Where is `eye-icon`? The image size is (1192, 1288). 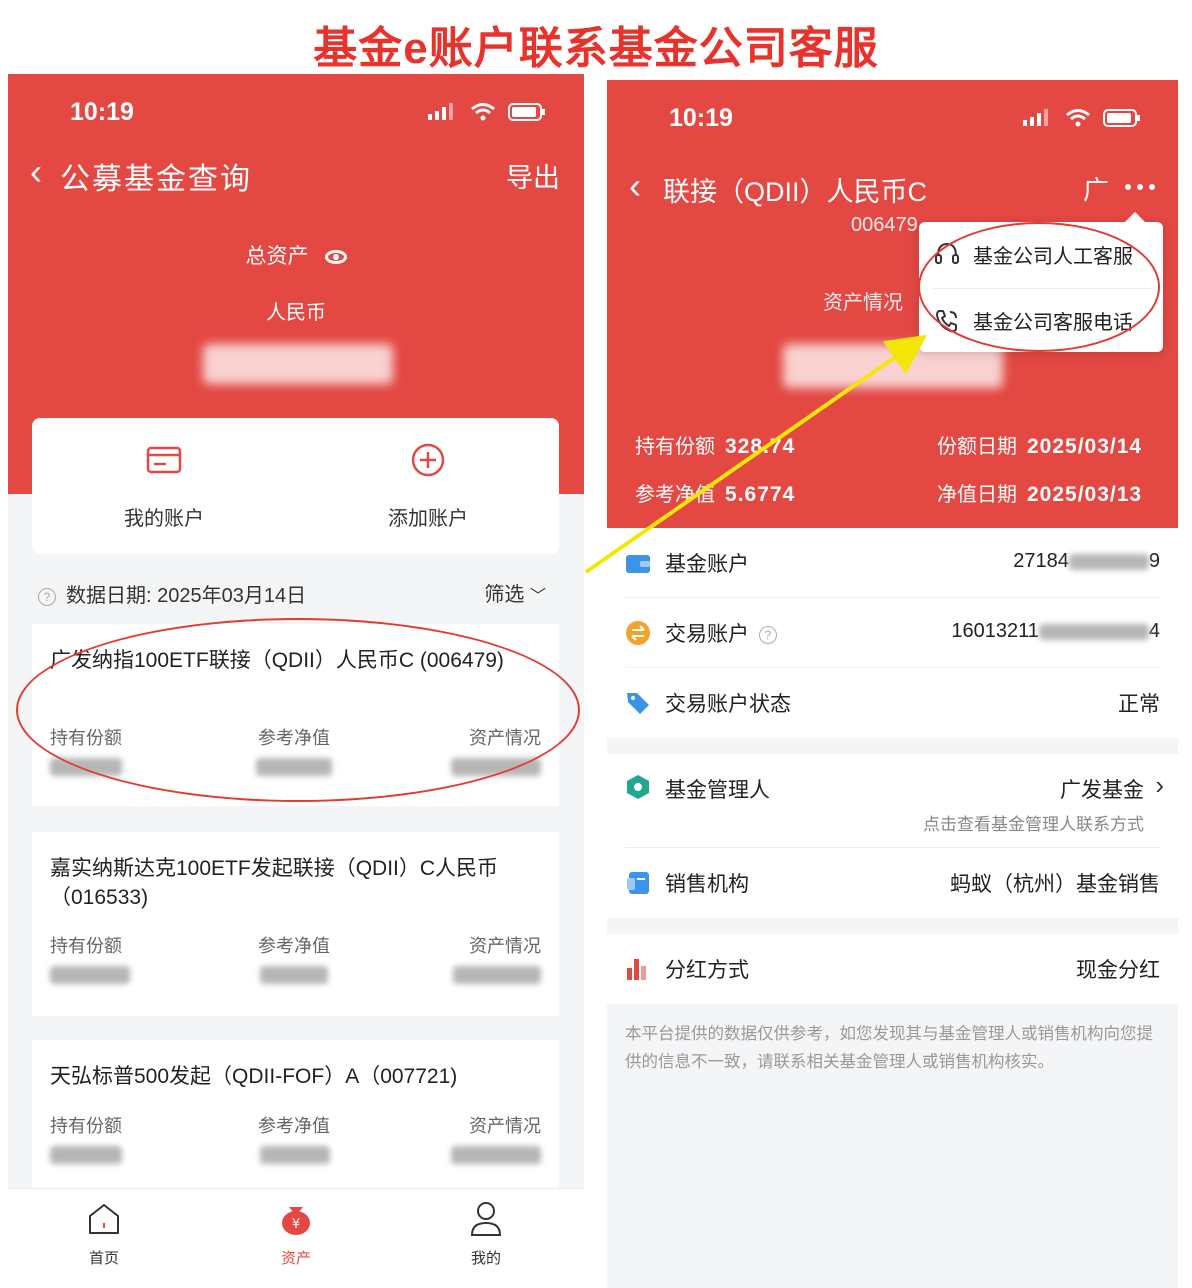
eye-icon is located at coordinates (335, 257).